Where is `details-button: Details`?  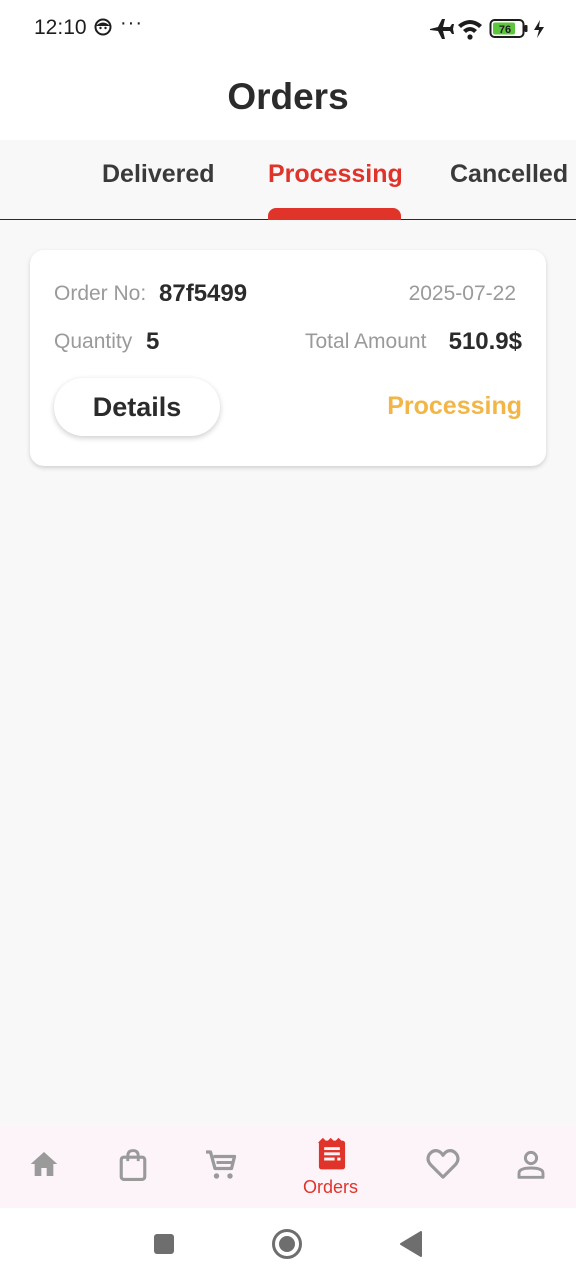 details-button: Details is located at coordinates (137, 407).